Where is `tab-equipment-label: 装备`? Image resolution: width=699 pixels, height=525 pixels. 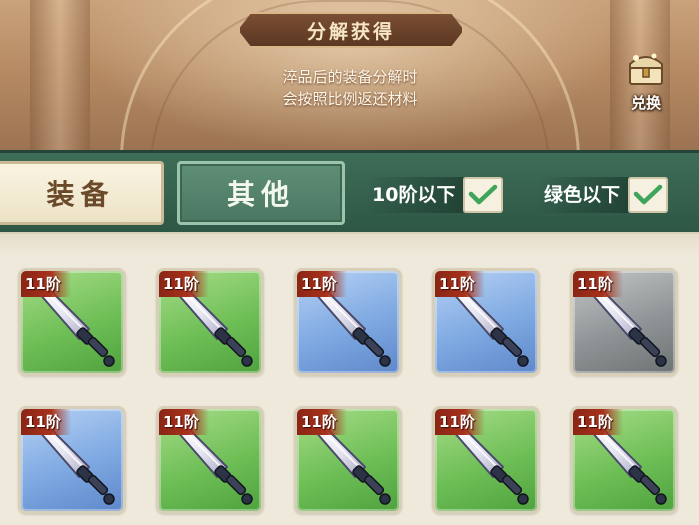 tab-equipment-label: 装备 is located at coordinates (80, 194).